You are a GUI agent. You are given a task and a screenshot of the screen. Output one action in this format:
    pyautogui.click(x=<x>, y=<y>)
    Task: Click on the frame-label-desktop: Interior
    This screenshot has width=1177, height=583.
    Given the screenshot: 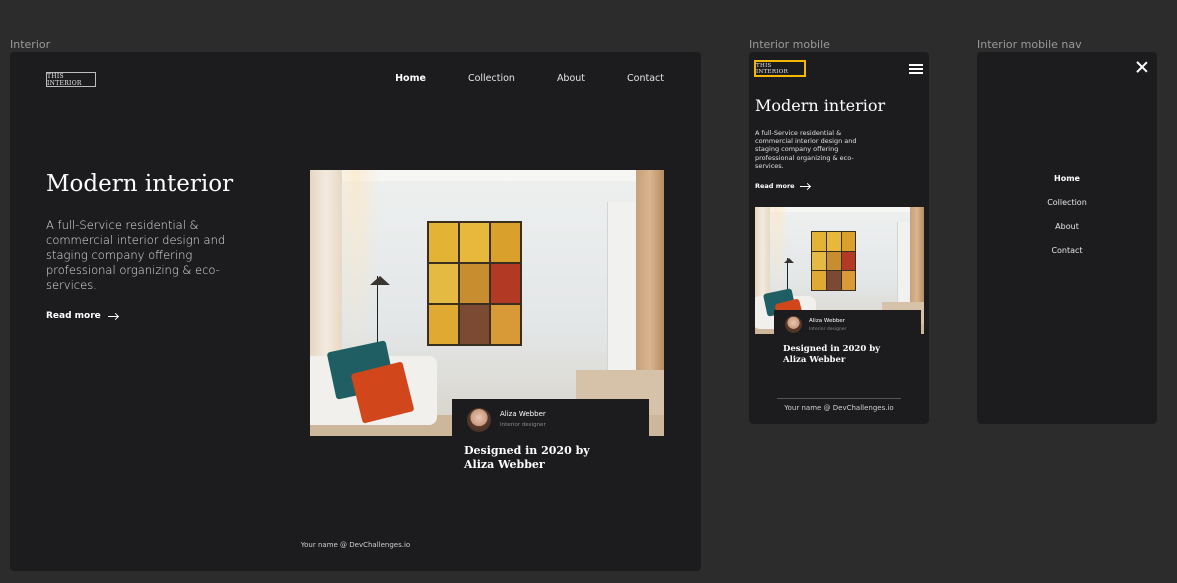 What is the action you would take?
    pyautogui.click(x=30, y=44)
    